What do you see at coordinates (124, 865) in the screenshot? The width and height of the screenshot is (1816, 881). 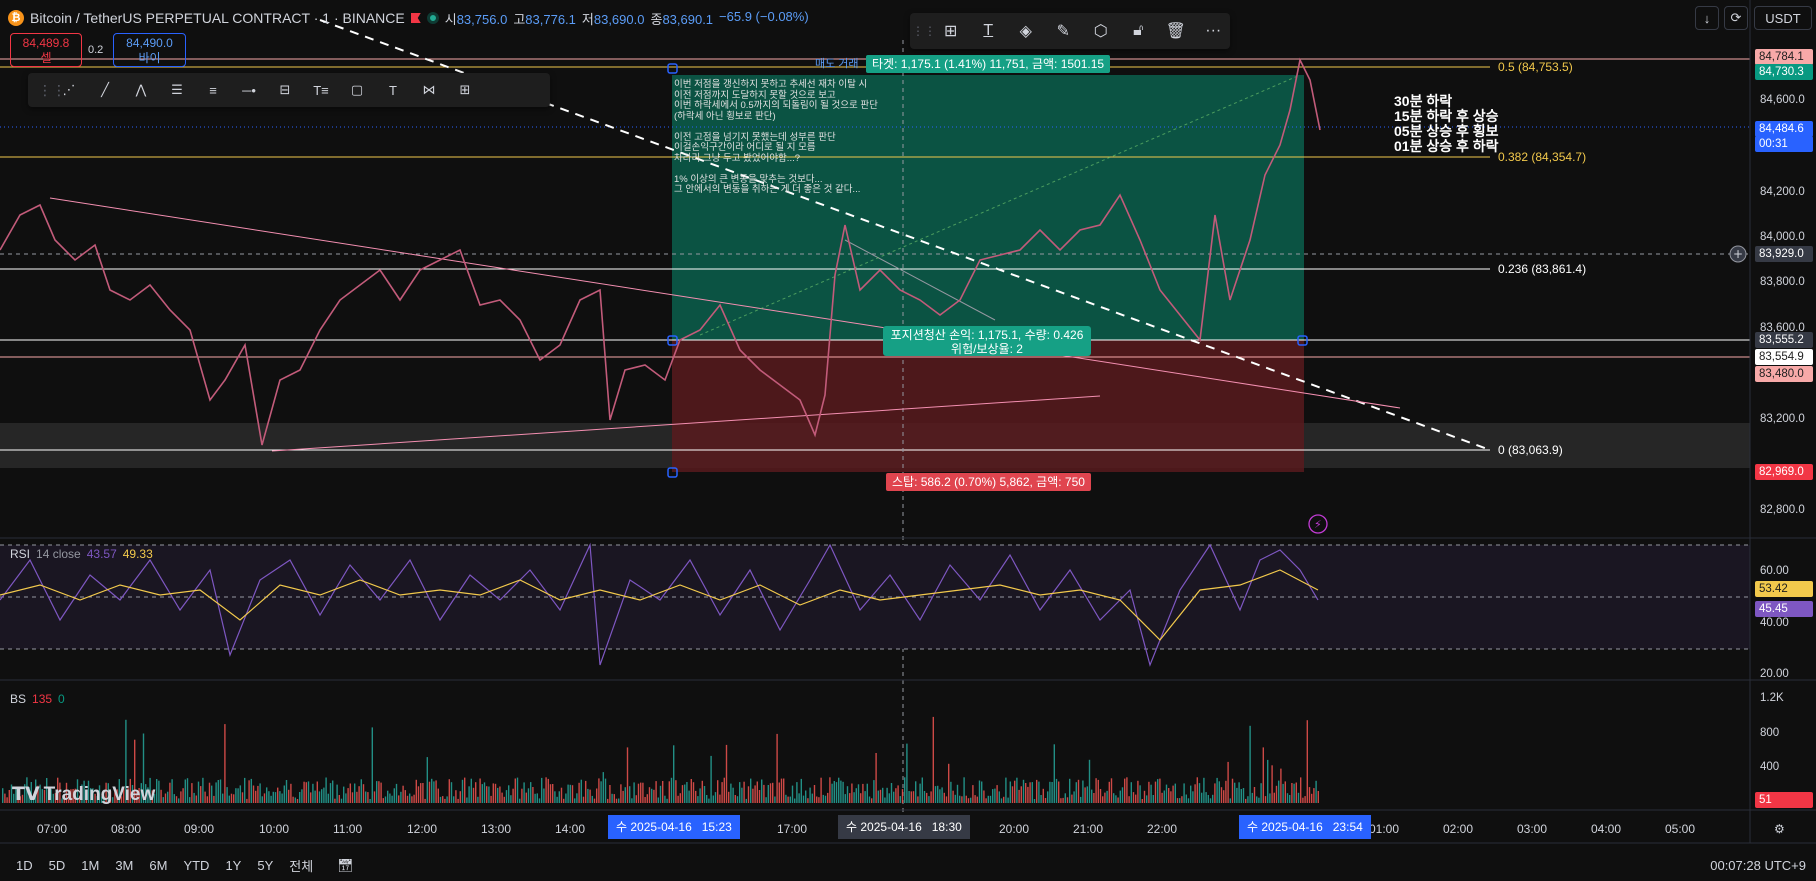 I see `range-3m-button: 3M` at bounding box center [124, 865].